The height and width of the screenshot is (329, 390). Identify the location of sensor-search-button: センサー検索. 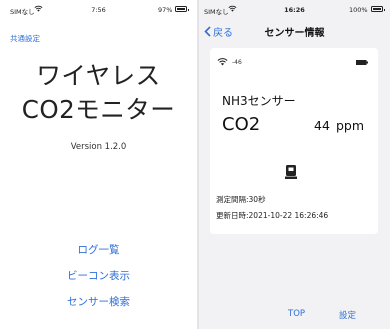
(98, 301).